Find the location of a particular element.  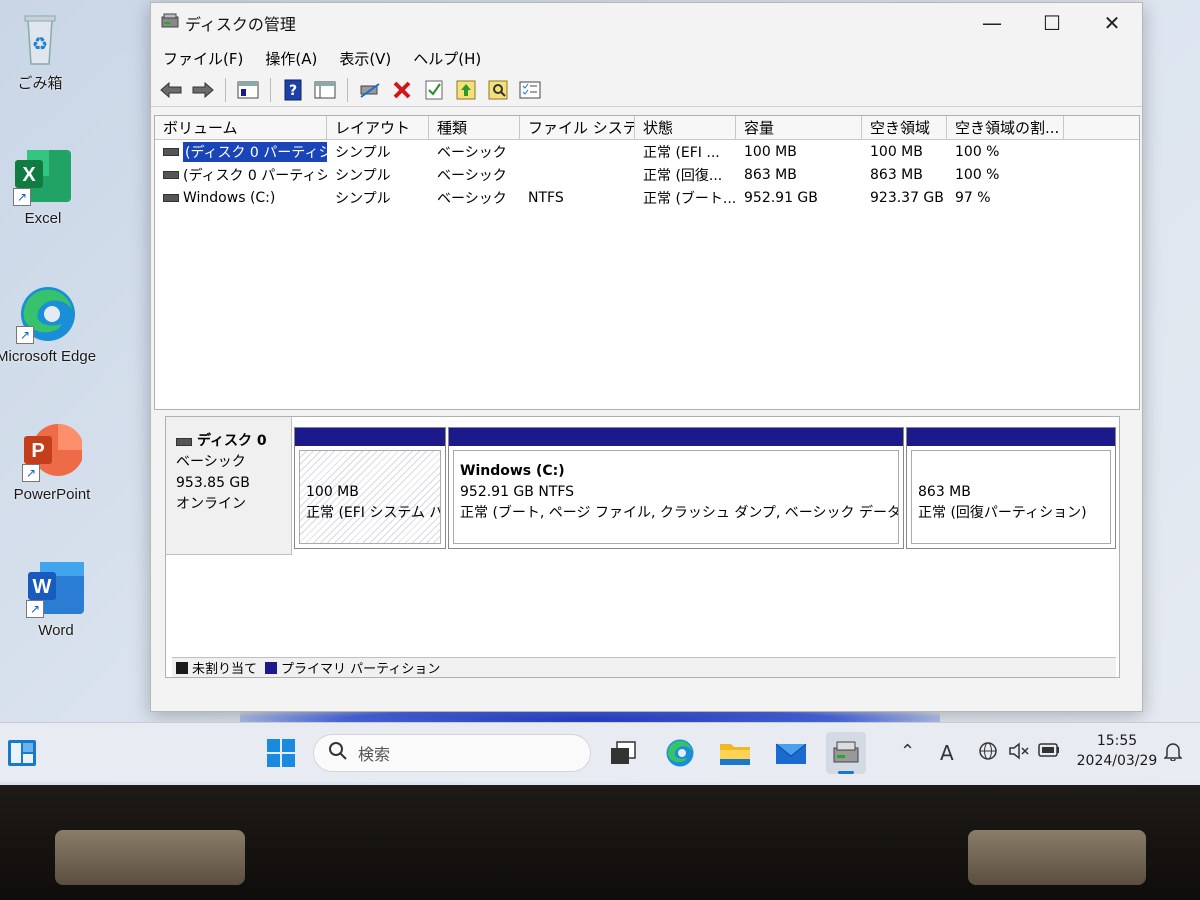

search-icon is located at coordinates (498, 90).